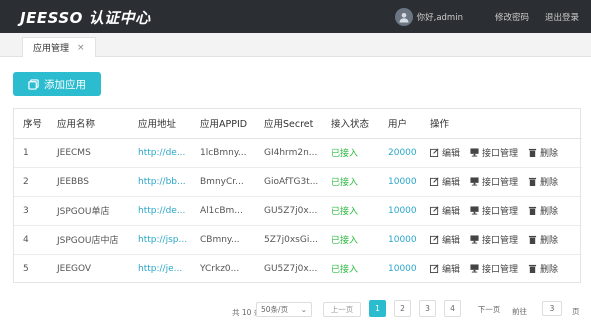 Image resolution: width=591 pixels, height=325 pixels. Describe the element at coordinates (88, 182) in the screenshot. I see `cell-name: JEEBBS` at that location.